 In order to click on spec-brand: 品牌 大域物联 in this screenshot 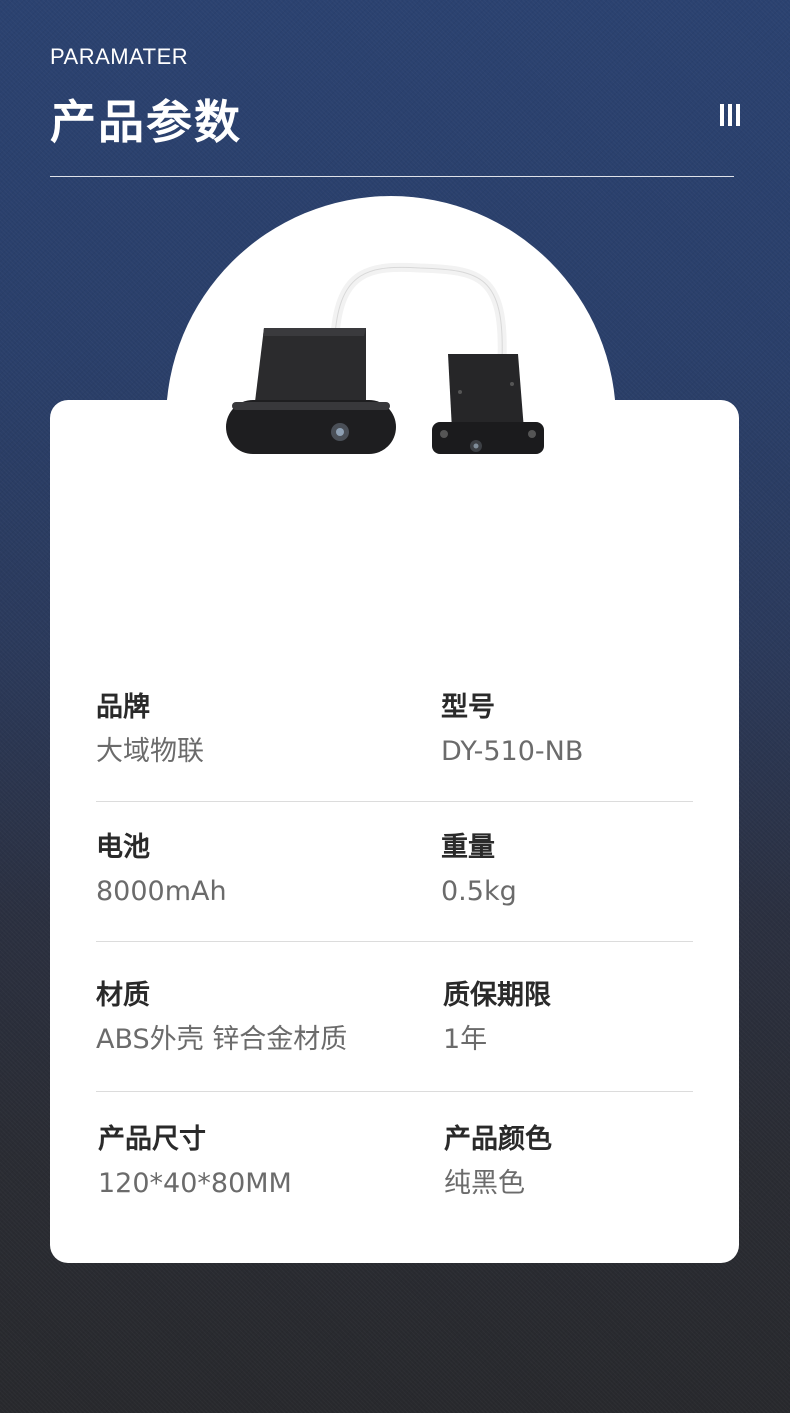, I will do `click(150, 730)`.